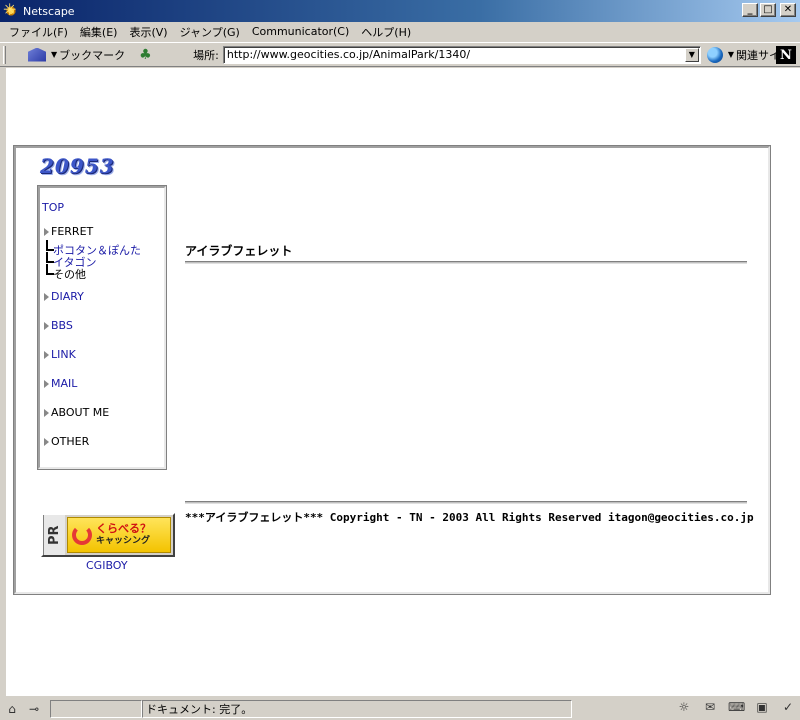 This screenshot has height=720, width=800. Describe the element at coordinates (68, 231) in the screenshot. I see `nav-ferret: FERRET` at that location.